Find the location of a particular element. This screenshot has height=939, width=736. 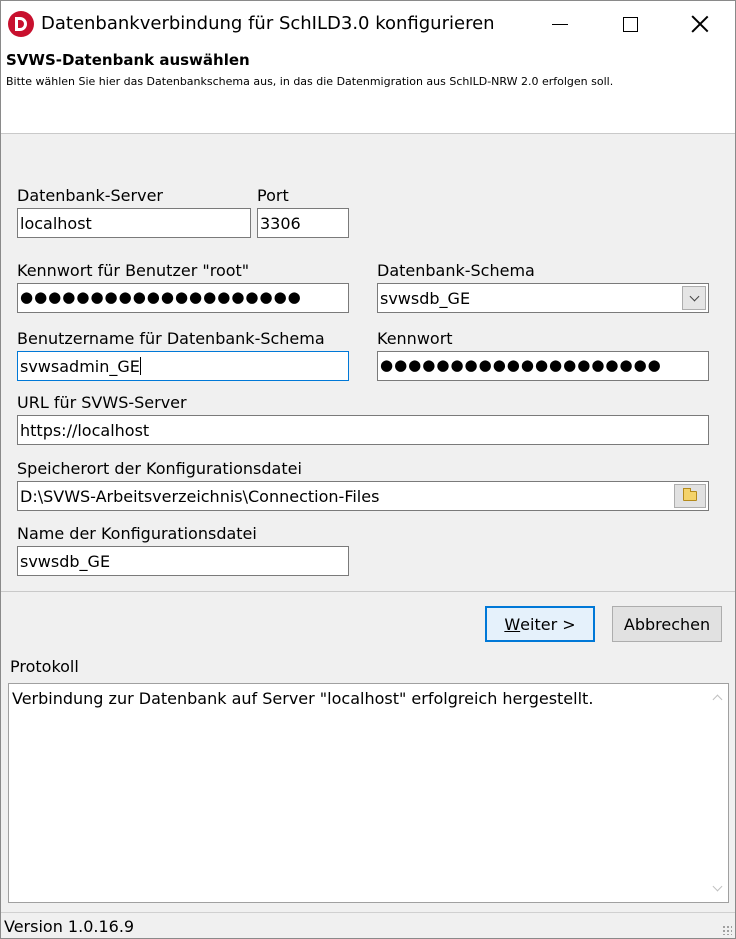

browse-folder-button is located at coordinates (690, 496).